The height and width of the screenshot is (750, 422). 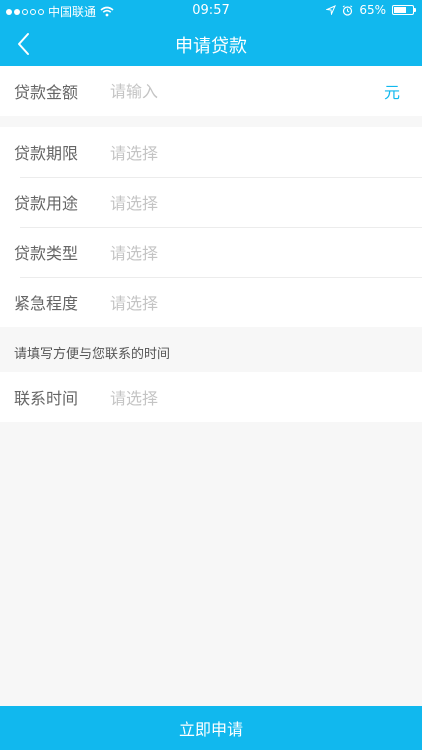 What do you see at coordinates (211, 252) in the screenshot?
I see `field-row-type: 贷款类型 请选择` at bounding box center [211, 252].